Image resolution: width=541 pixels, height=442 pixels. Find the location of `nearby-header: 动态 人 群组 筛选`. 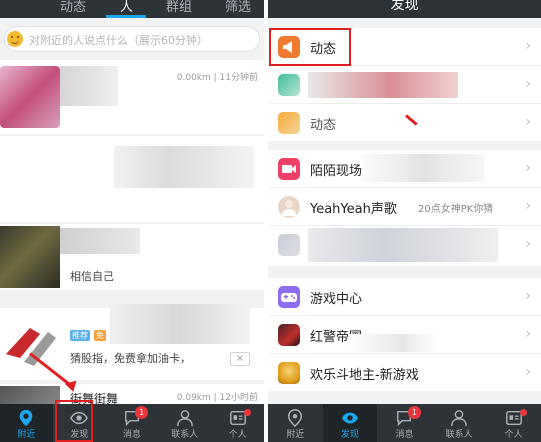

nearby-header: 动态 人 群组 筛选 is located at coordinates (132, 9).